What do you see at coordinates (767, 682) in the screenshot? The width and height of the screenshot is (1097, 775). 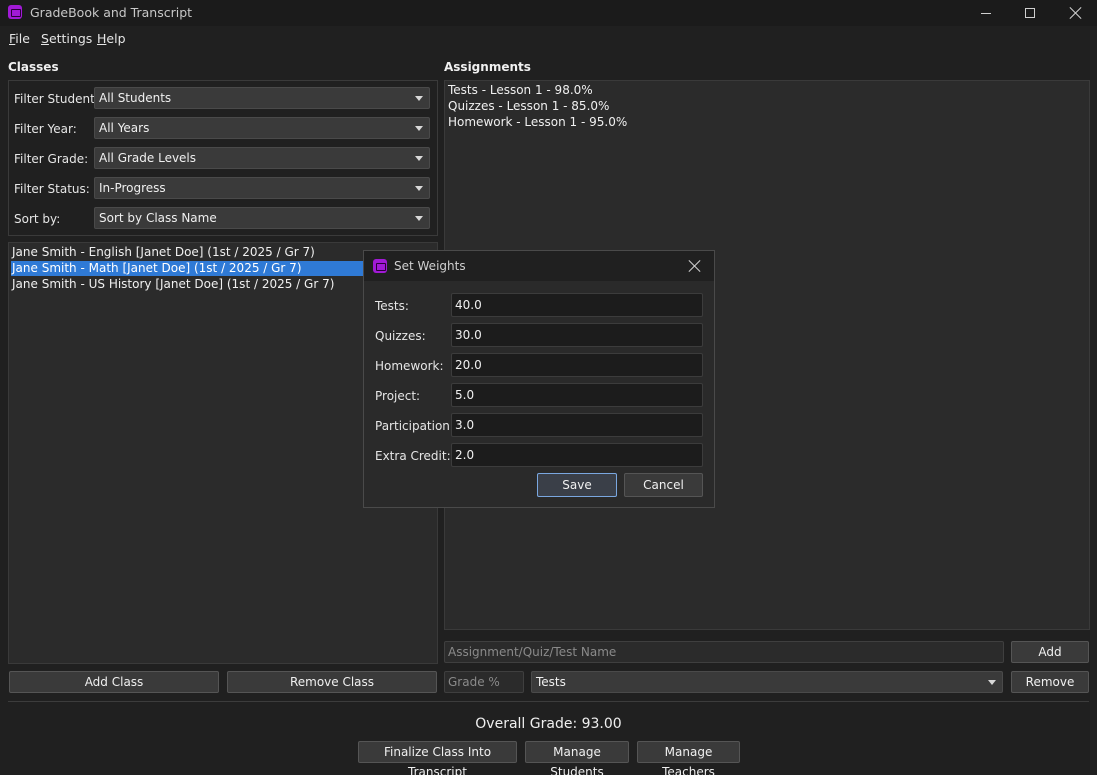 I see `assignment-category-select: Tests` at bounding box center [767, 682].